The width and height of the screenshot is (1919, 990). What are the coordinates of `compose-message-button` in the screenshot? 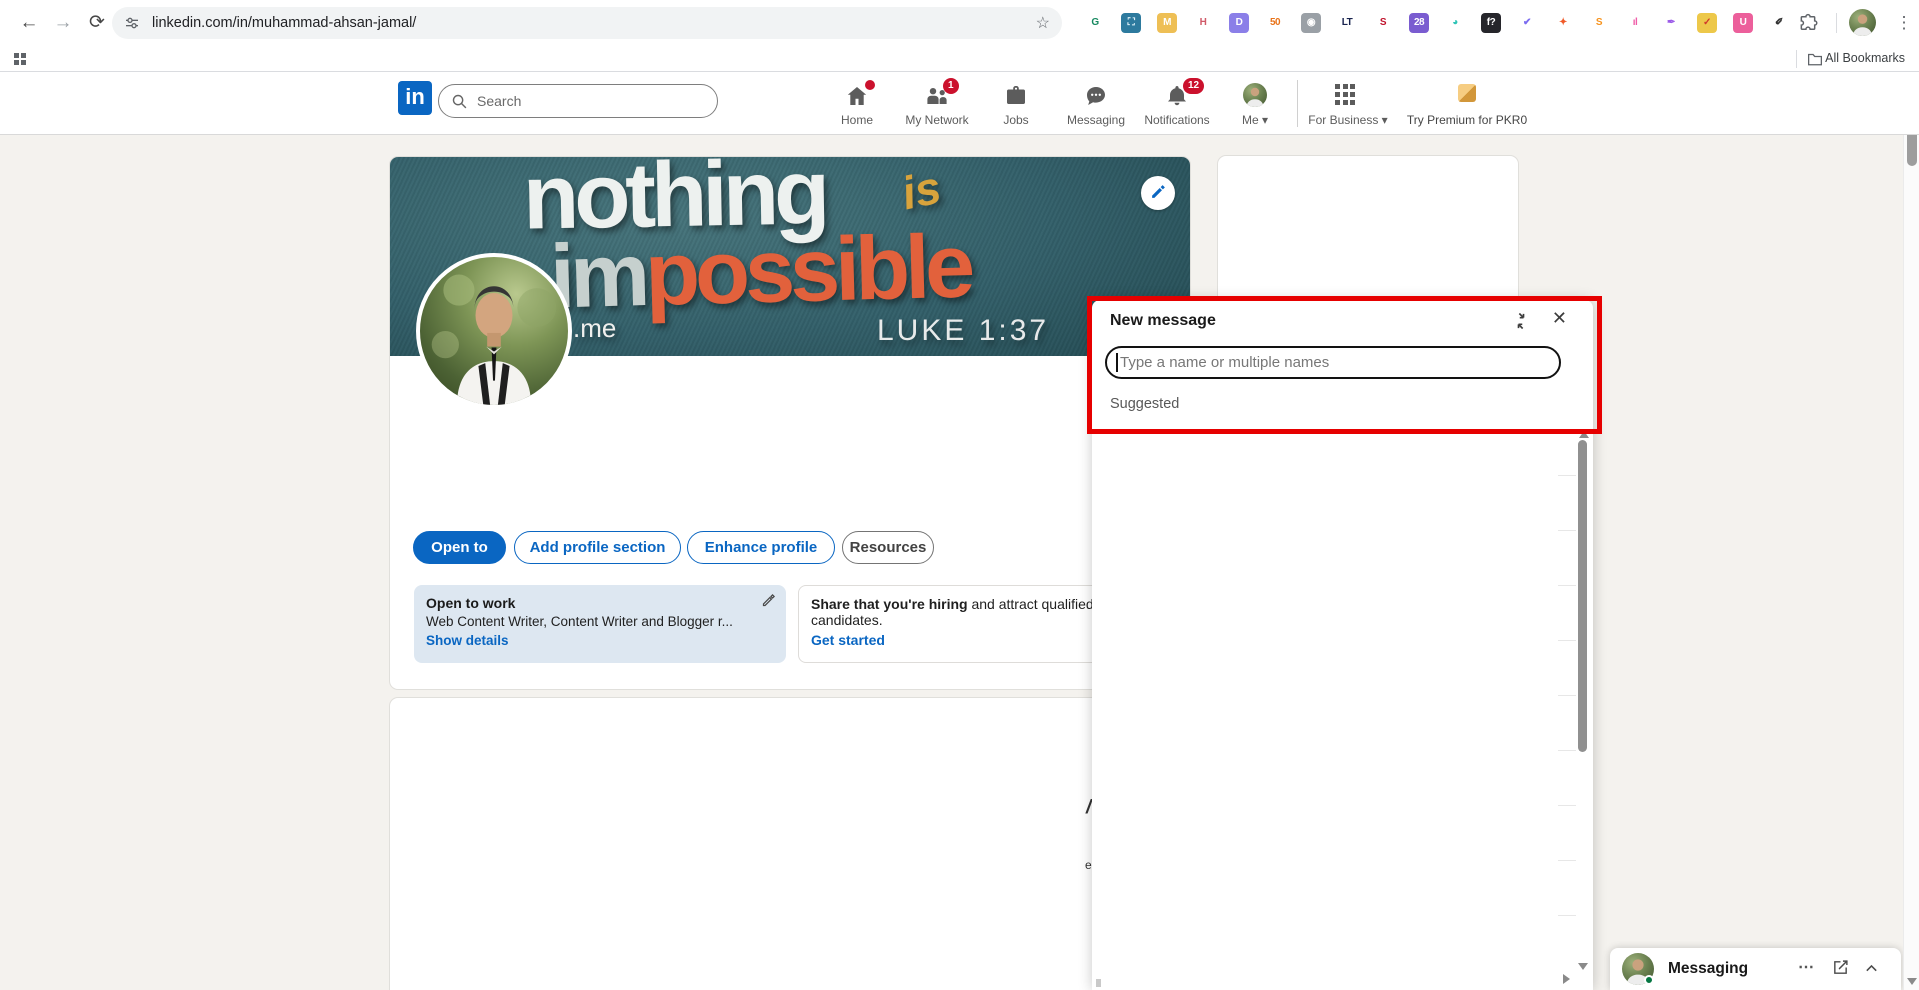 It's located at (1840, 970).